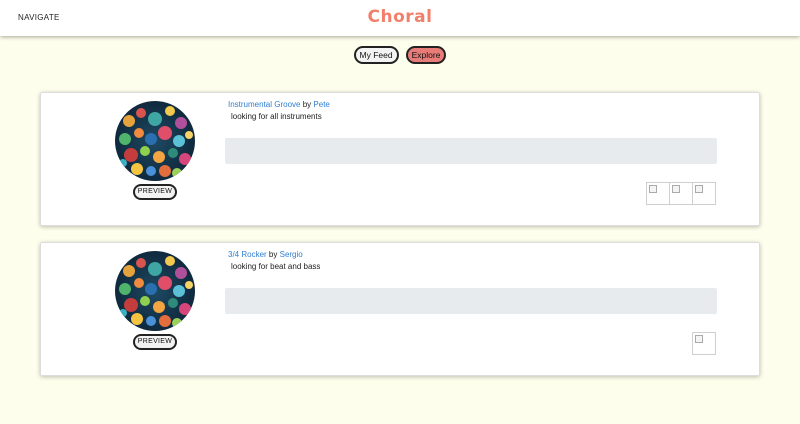 This screenshot has width=800, height=424. I want to click on tab-explore: Explore, so click(426, 55).